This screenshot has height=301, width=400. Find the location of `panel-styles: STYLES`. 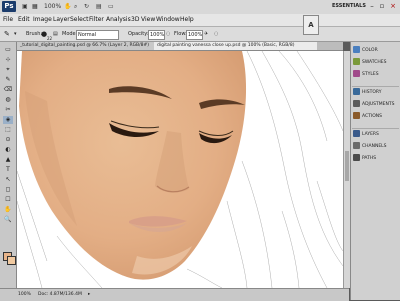

panel-styles: STYLES is located at coordinates (376, 75).